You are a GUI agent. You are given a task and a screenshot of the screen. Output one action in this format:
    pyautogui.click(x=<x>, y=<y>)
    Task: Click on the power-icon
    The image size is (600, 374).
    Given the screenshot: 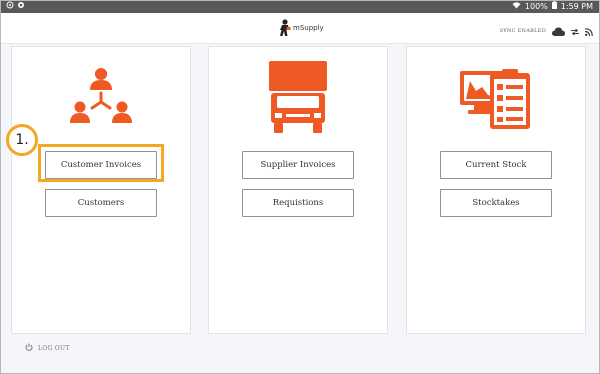 What is the action you would take?
    pyautogui.click(x=29, y=348)
    